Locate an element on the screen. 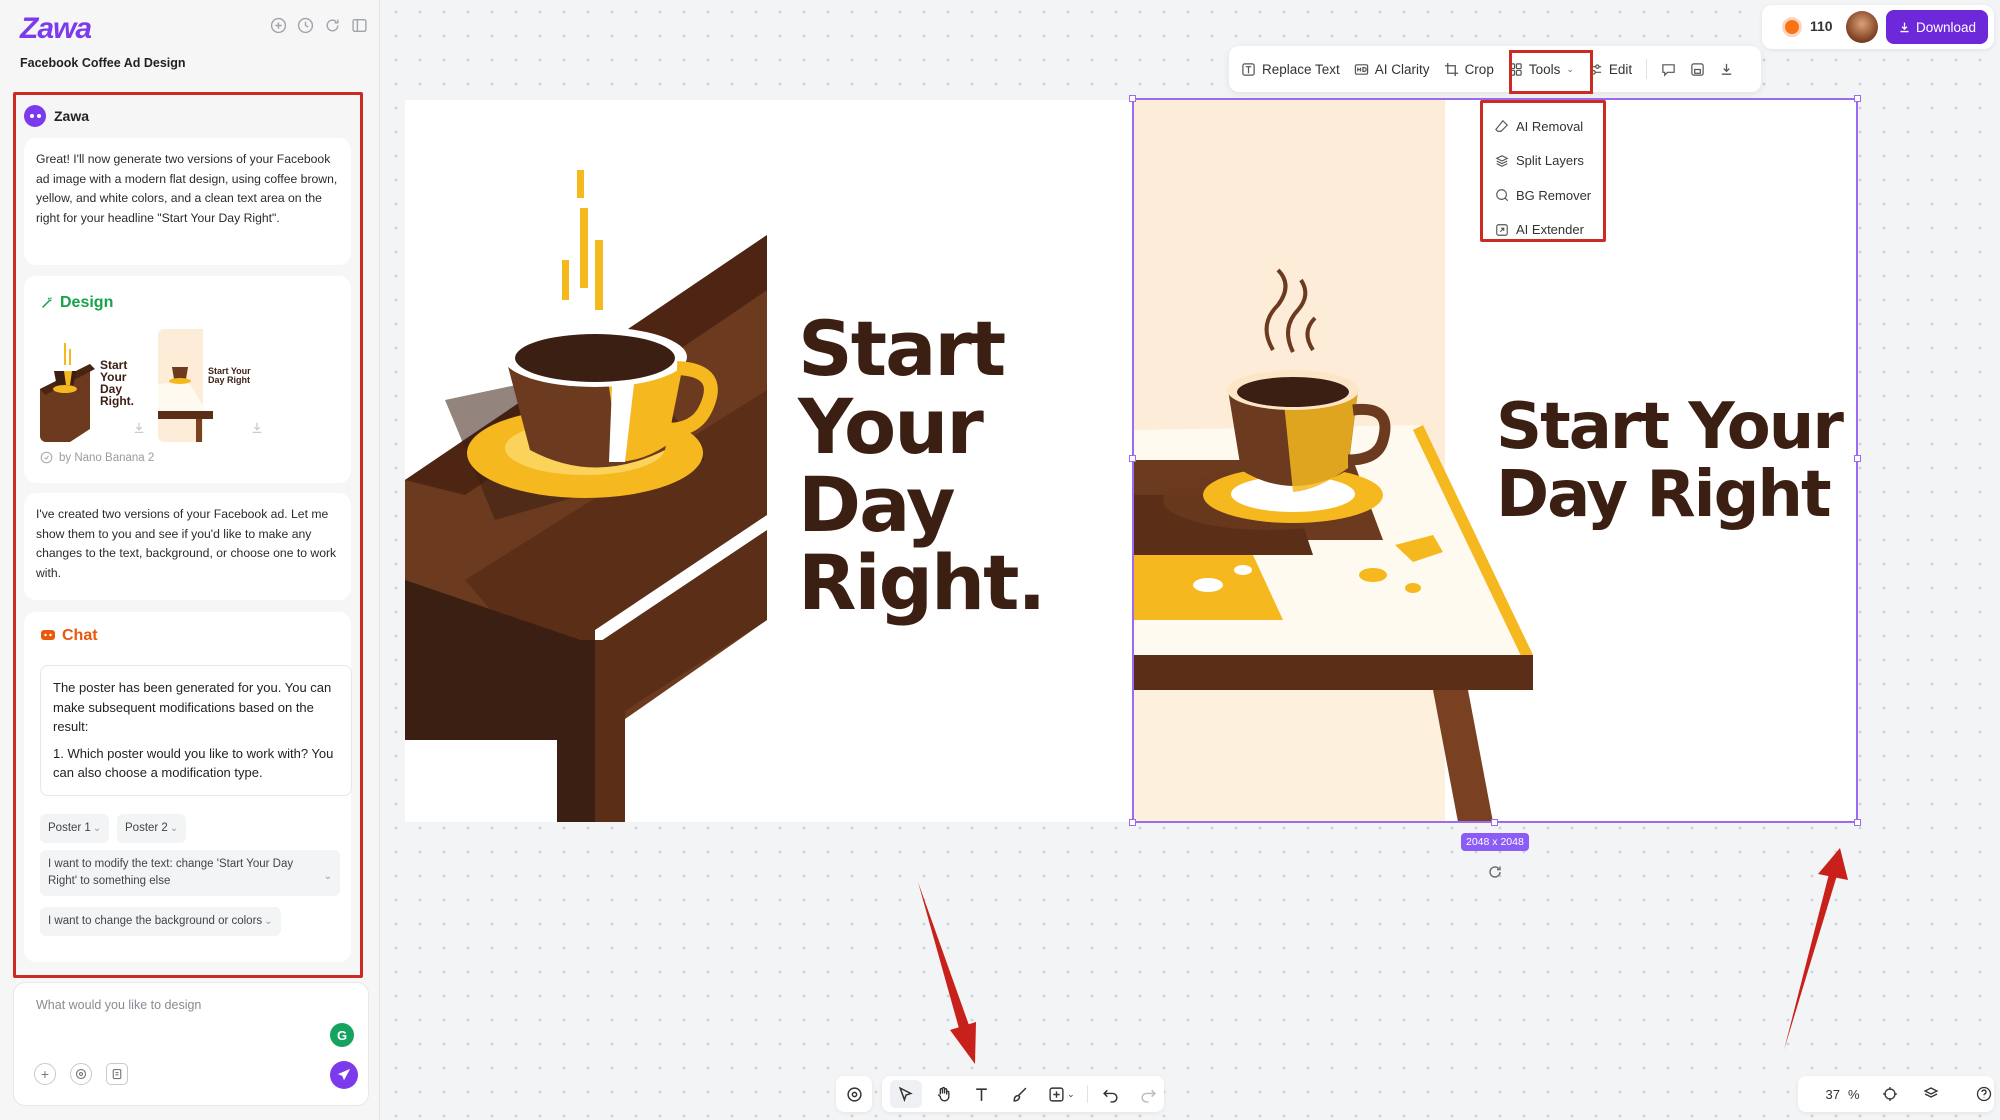  account-bar: 110 Download is located at coordinates (1878, 27).